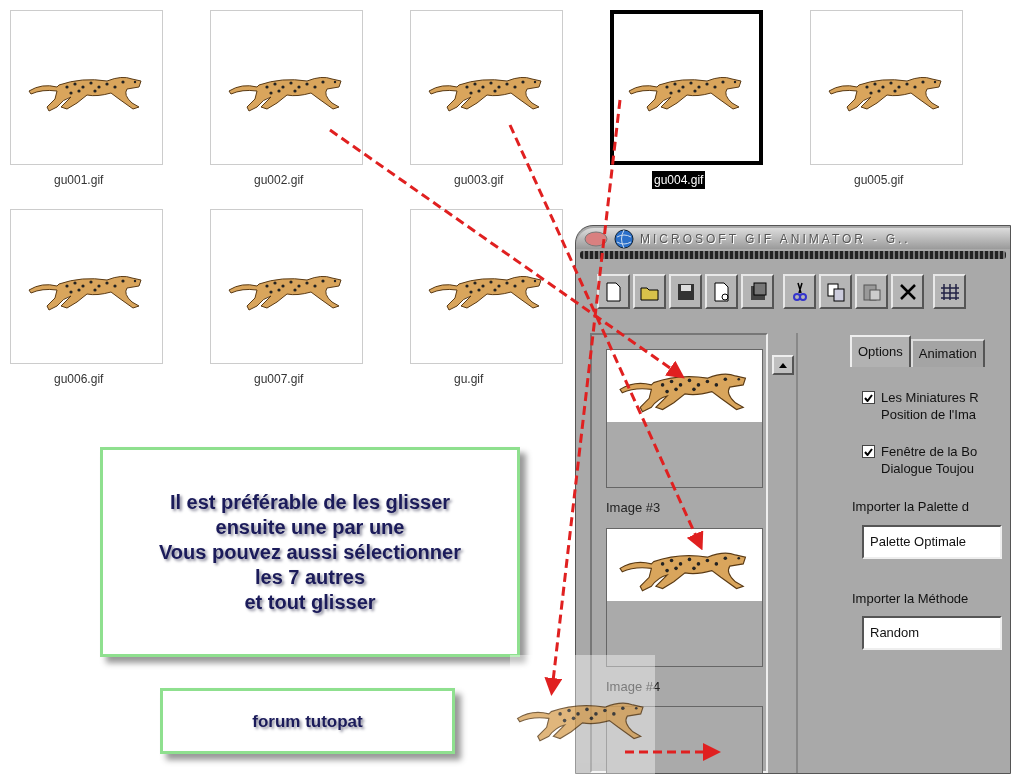  I want to click on up-arrow-icon, so click(783, 365).